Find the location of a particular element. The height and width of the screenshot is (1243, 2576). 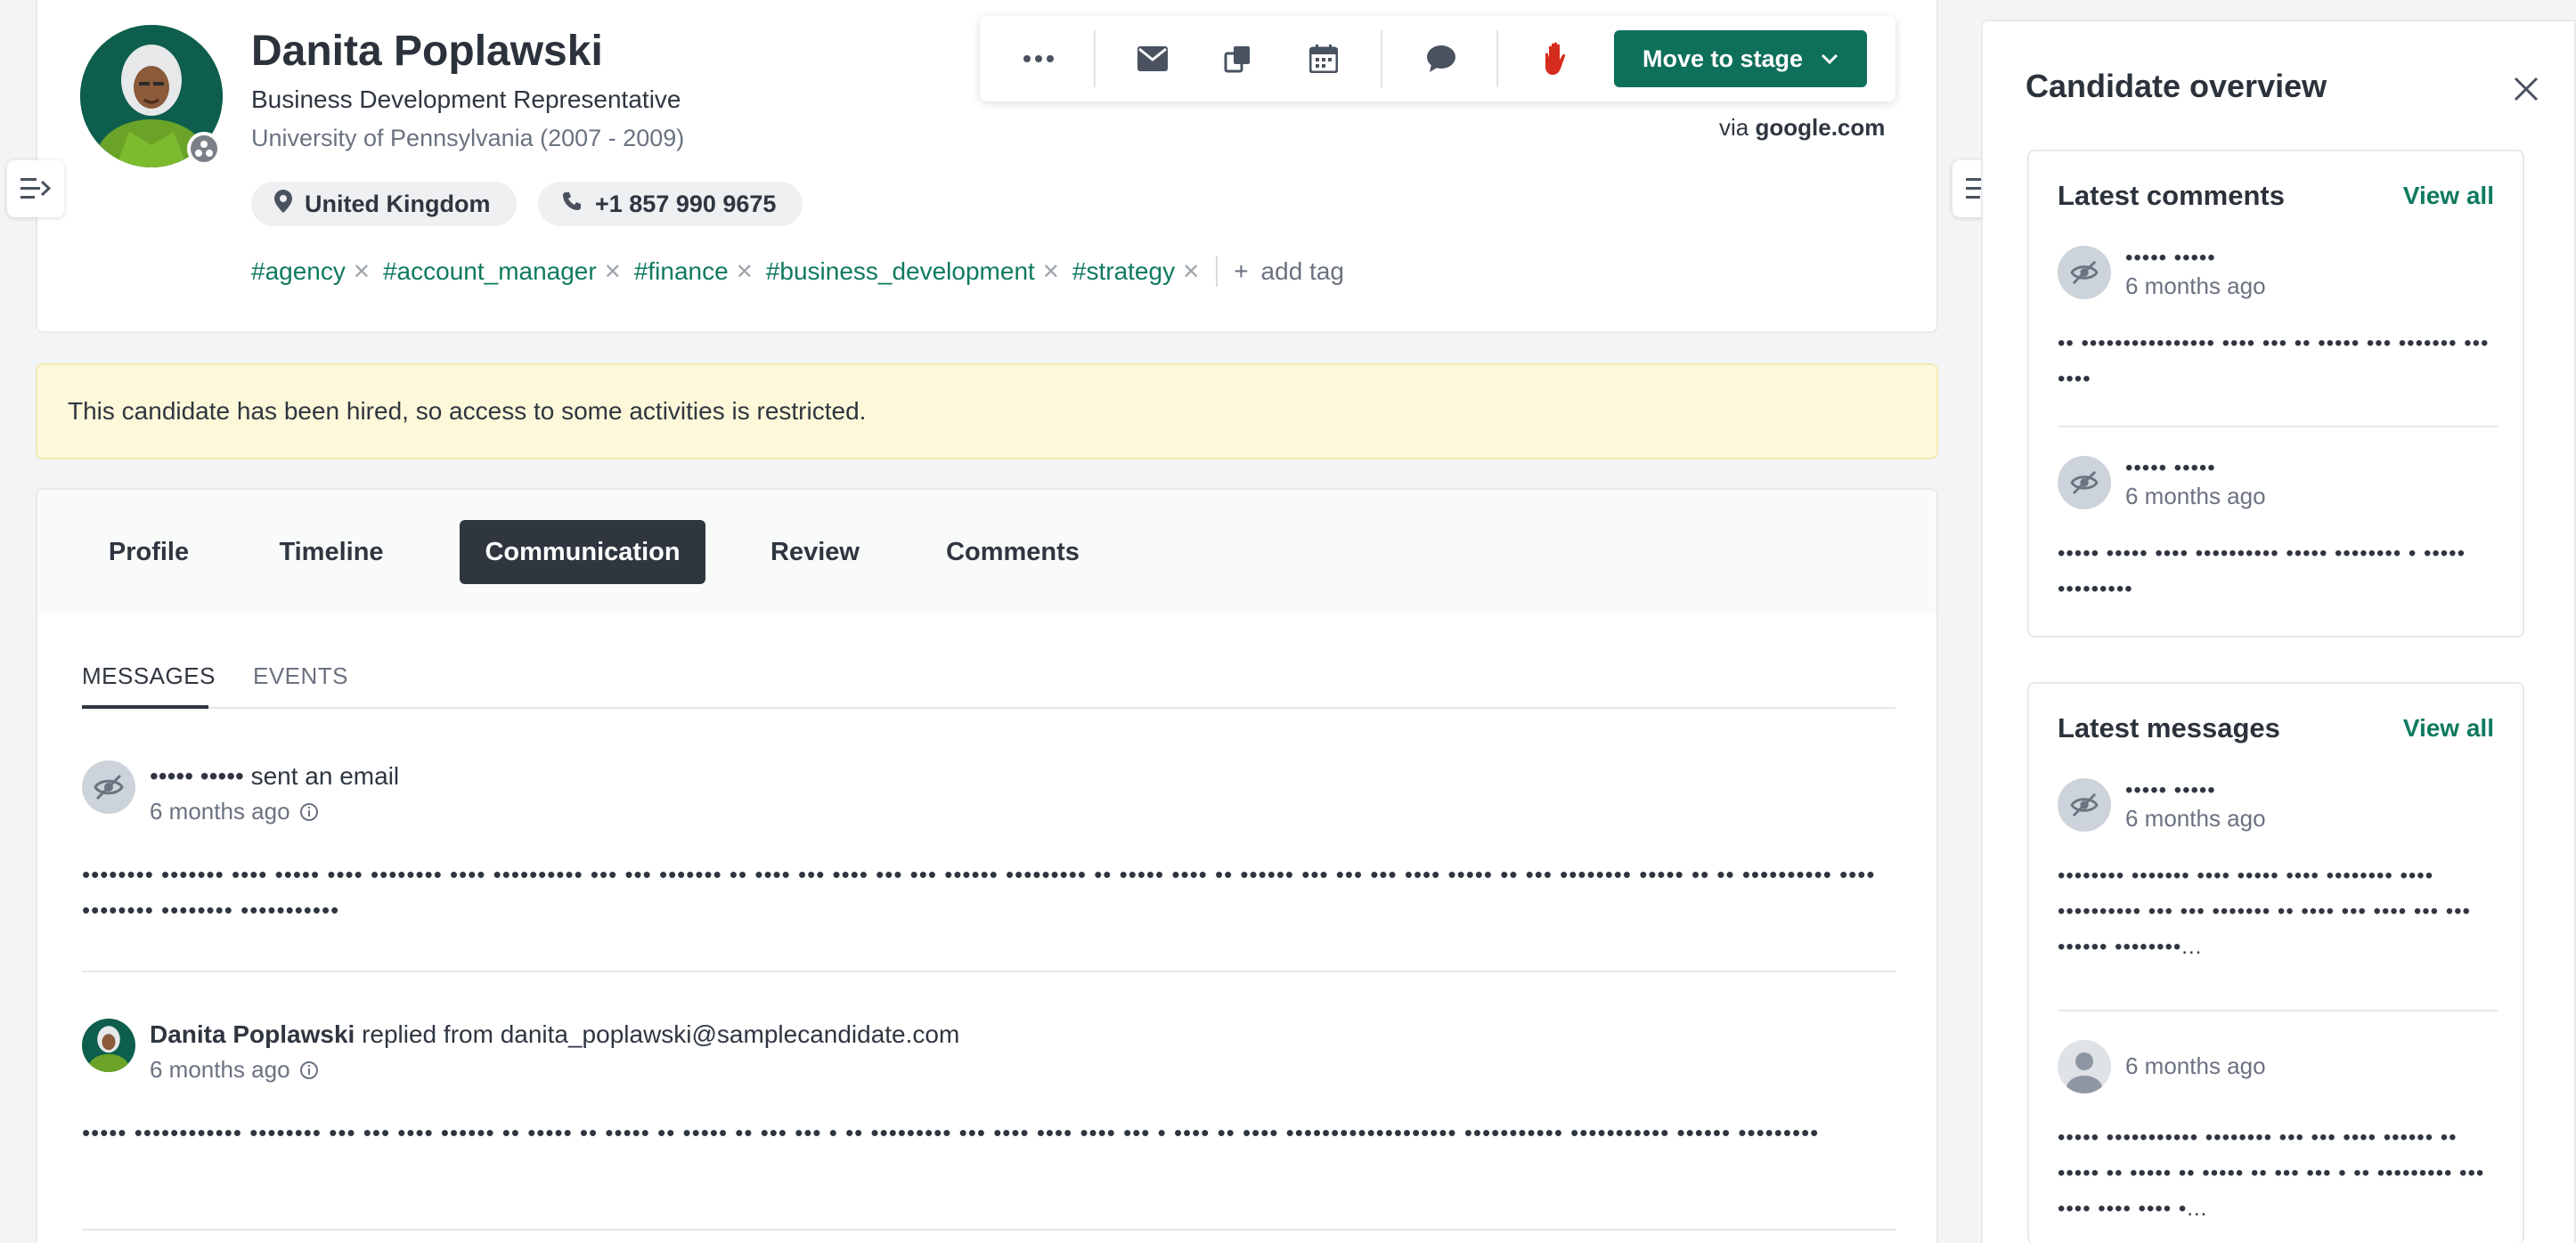

copy-icon is located at coordinates (1237, 60).